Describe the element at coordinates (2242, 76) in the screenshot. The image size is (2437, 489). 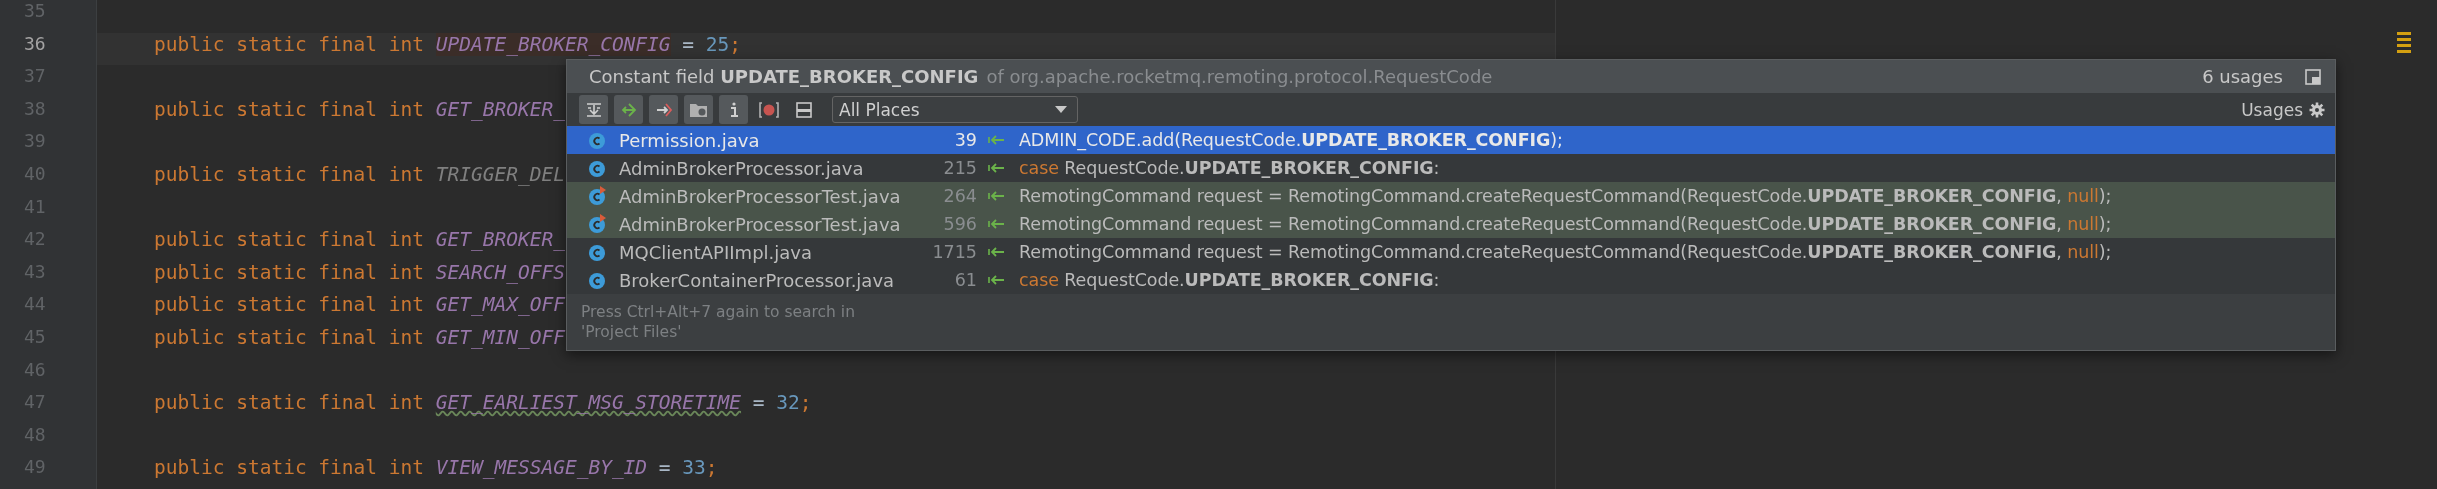
I see `usage-count: 6 usages` at that location.